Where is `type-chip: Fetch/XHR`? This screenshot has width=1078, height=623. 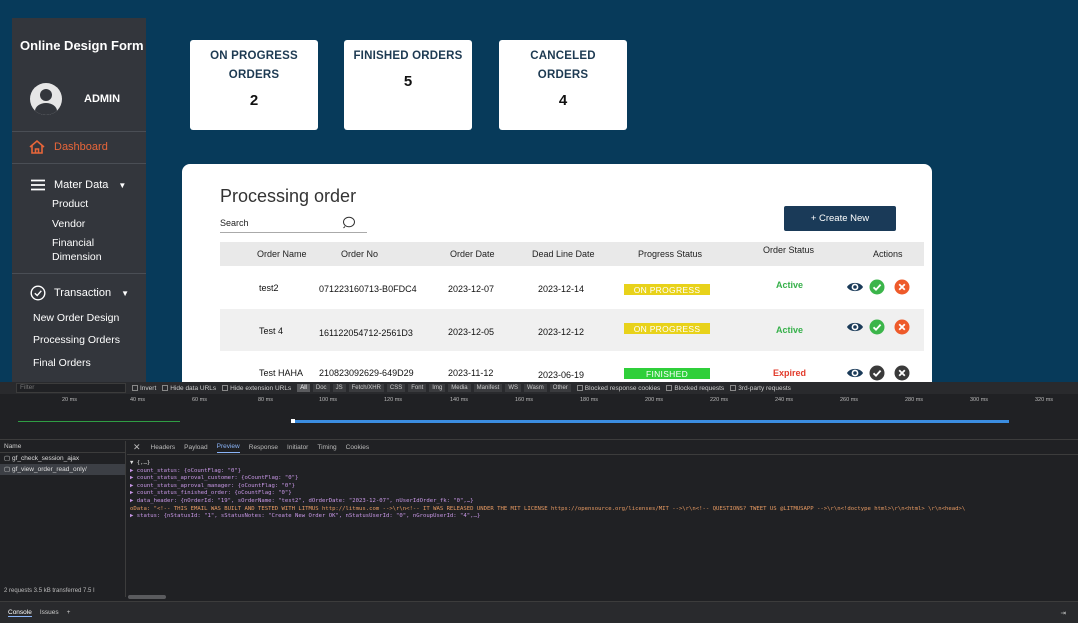
type-chip: Fetch/XHR is located at coordinates (366, 388).